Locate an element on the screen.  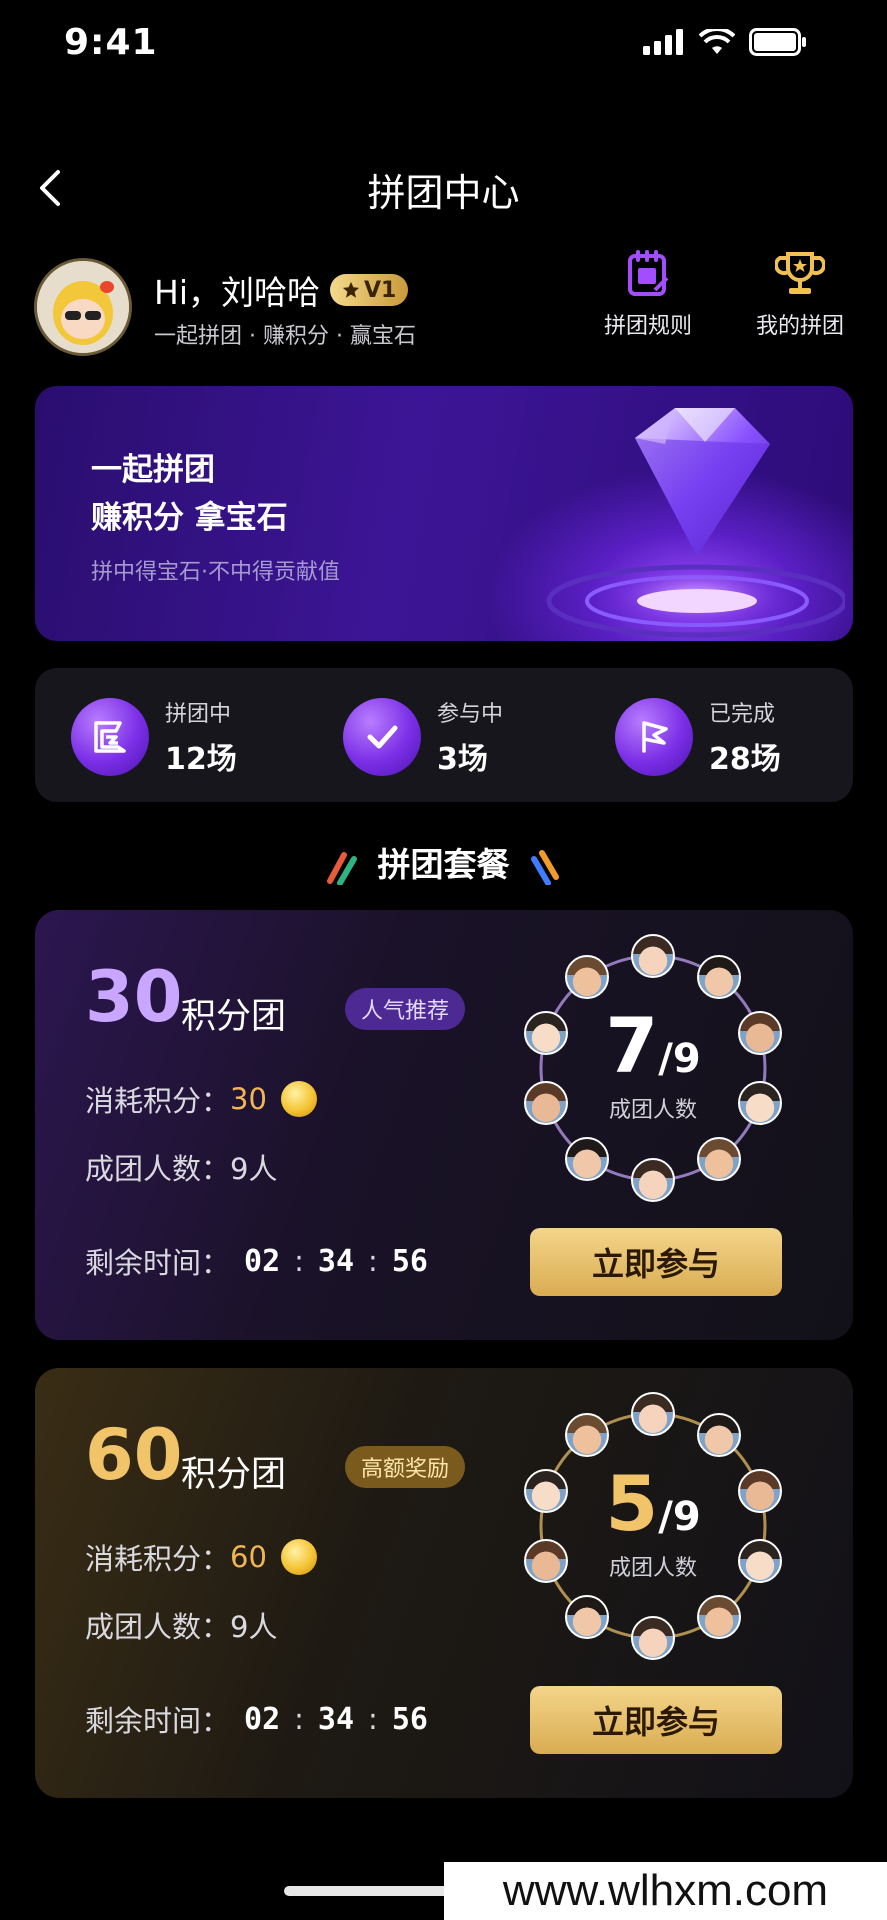
package-tag: 高额奖励 is located at coordinates (405, 1467).